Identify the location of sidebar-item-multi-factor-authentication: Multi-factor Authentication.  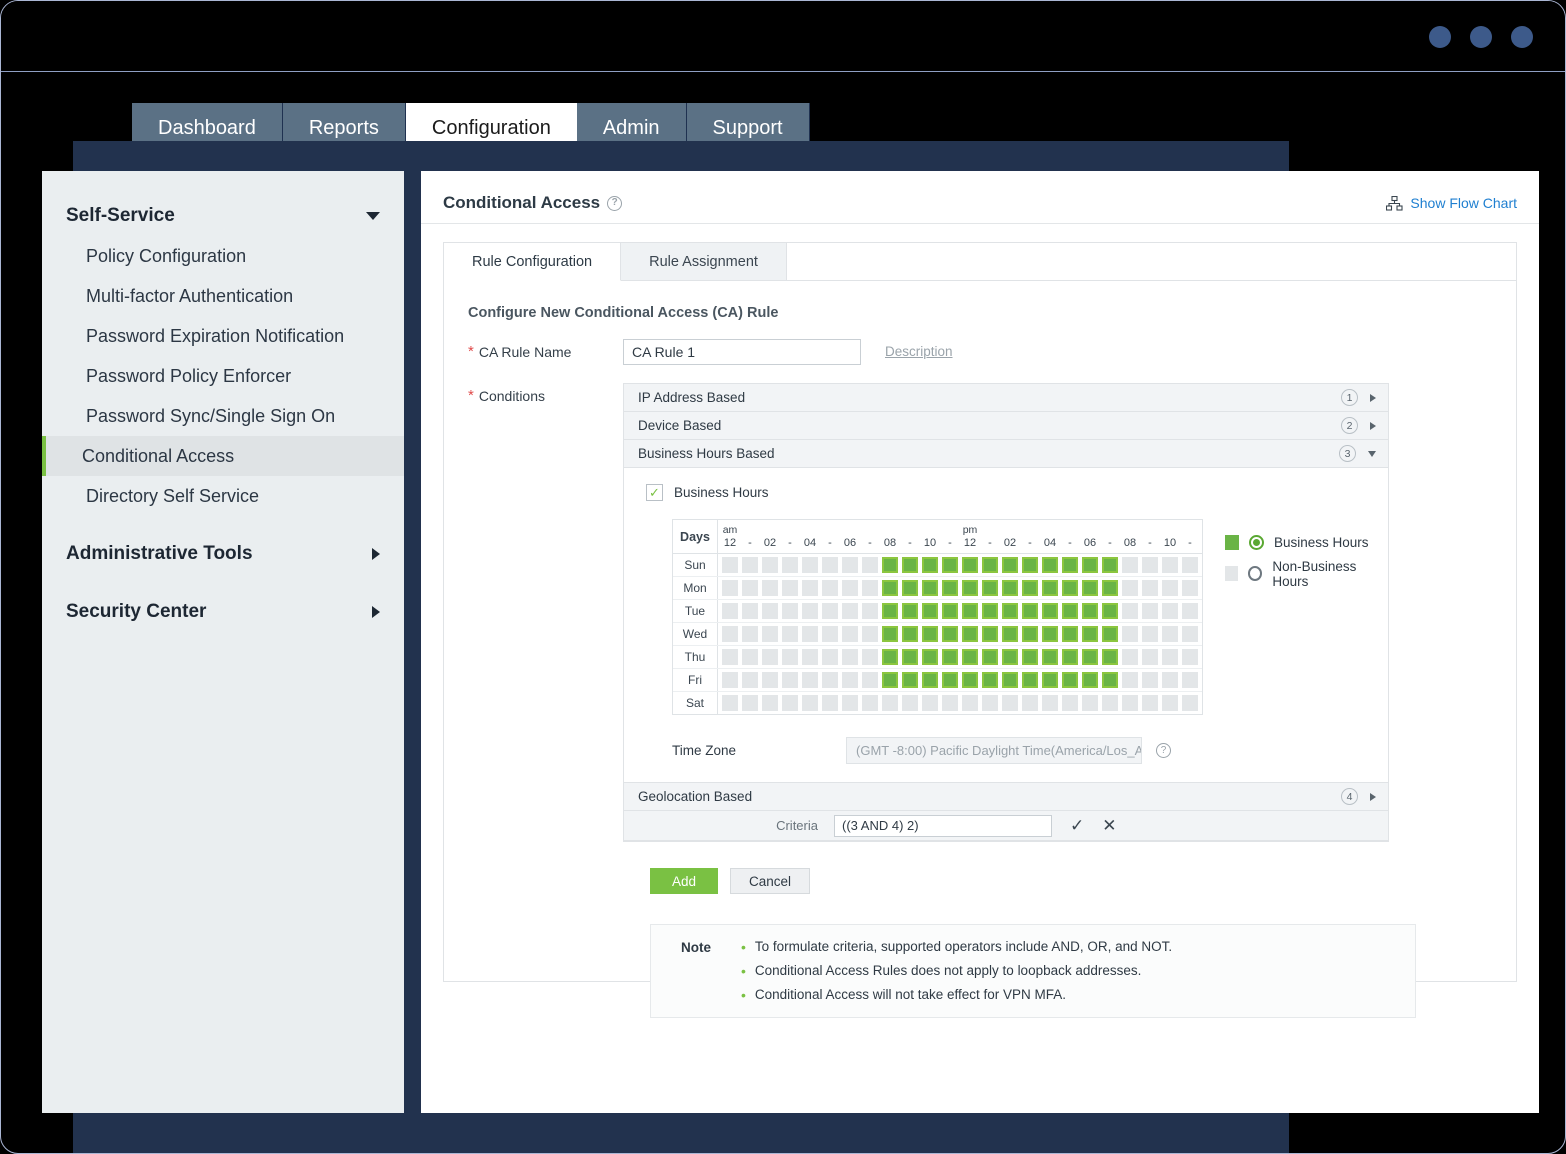
(223, 296).